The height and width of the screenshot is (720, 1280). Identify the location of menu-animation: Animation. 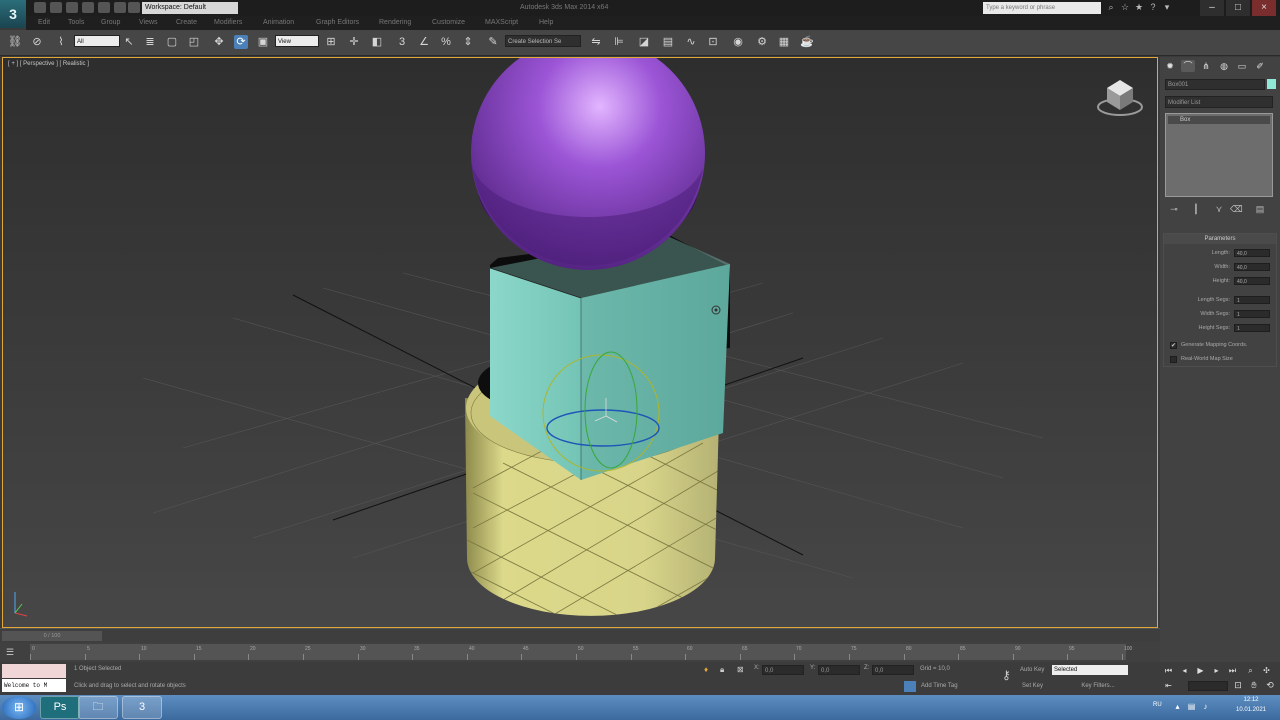
(278, 23).